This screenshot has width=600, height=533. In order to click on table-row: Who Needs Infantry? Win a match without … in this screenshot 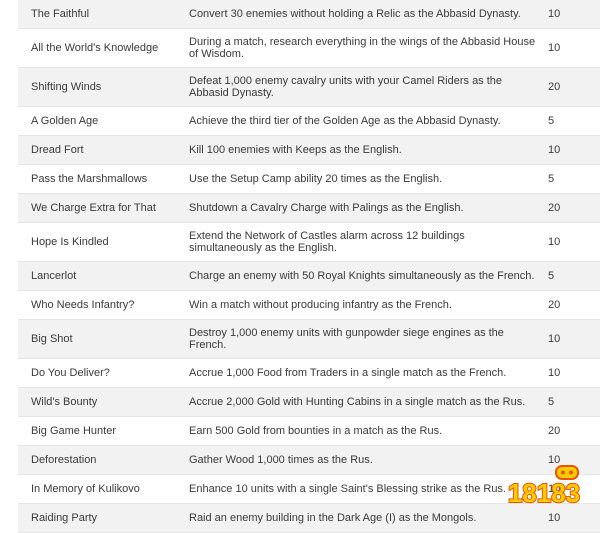, I will do `click(309, 305)`.